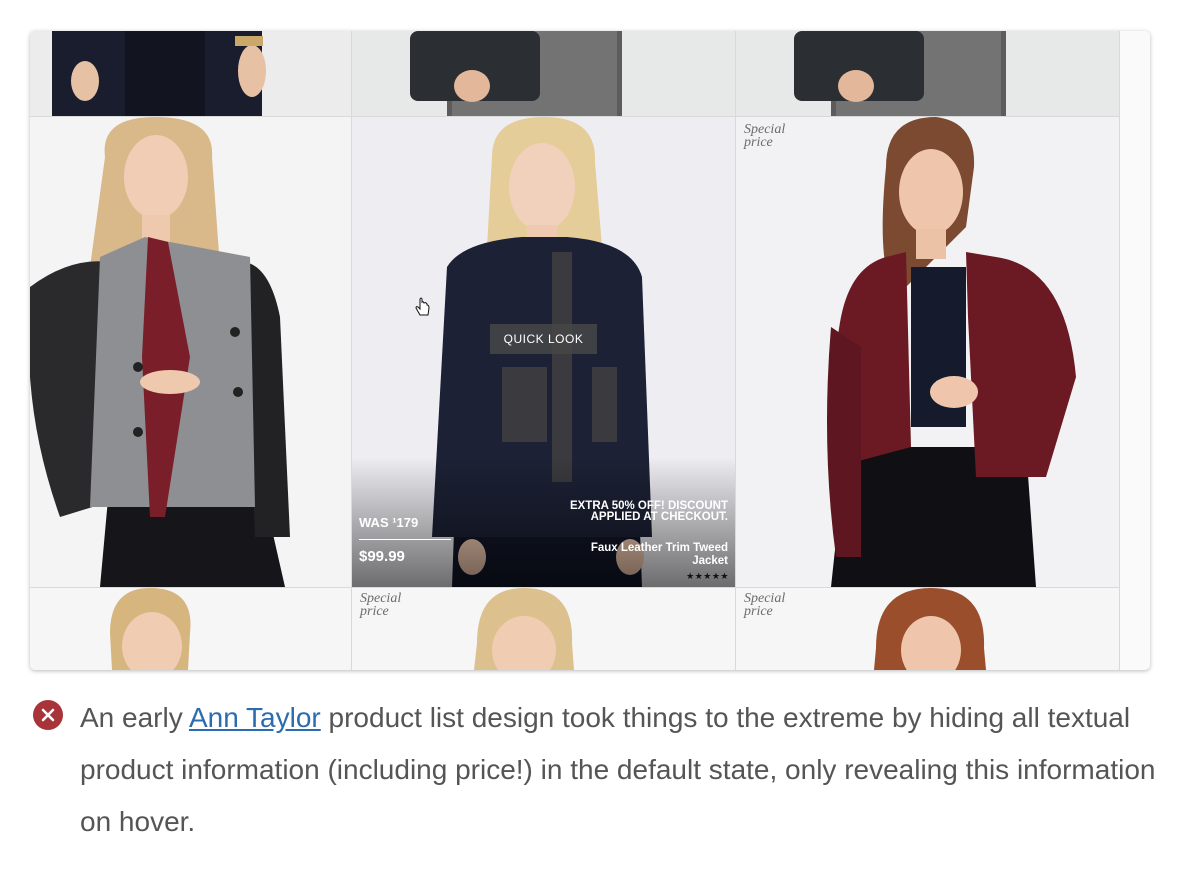  What do you see at coordinates (134, 717) in the screenshot?
I see `caption-text-before-link: An early` at bounding box center [134, 717].